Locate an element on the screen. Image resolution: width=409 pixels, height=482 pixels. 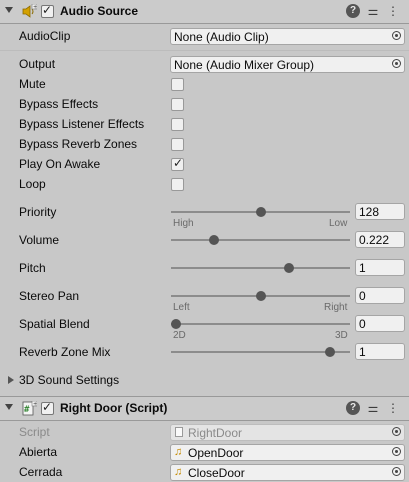
spatial-blend-slider-thumb is located at coordinates (176, 324).